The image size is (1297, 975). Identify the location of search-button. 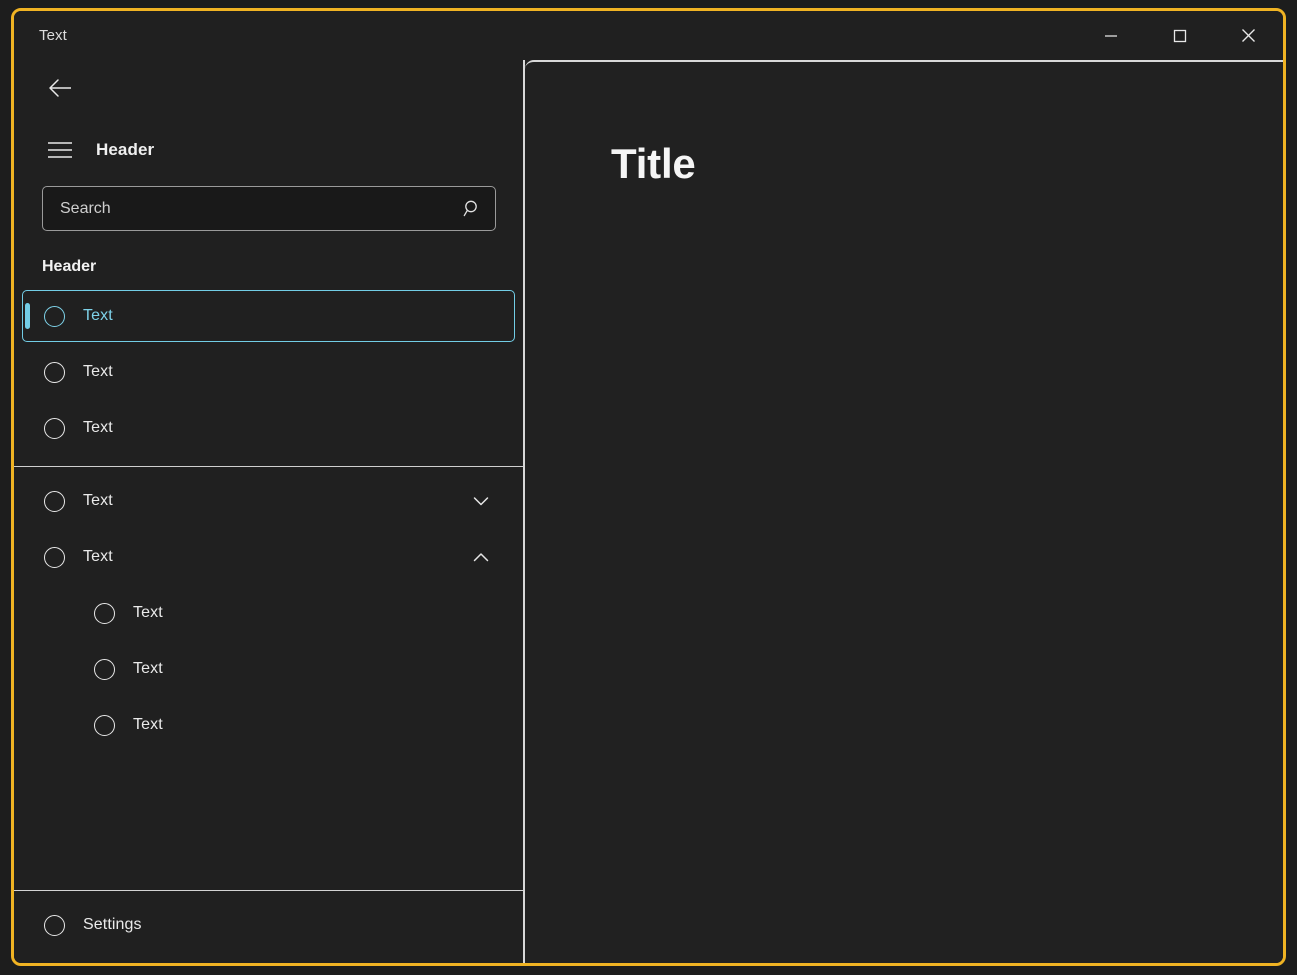
(472, 209).